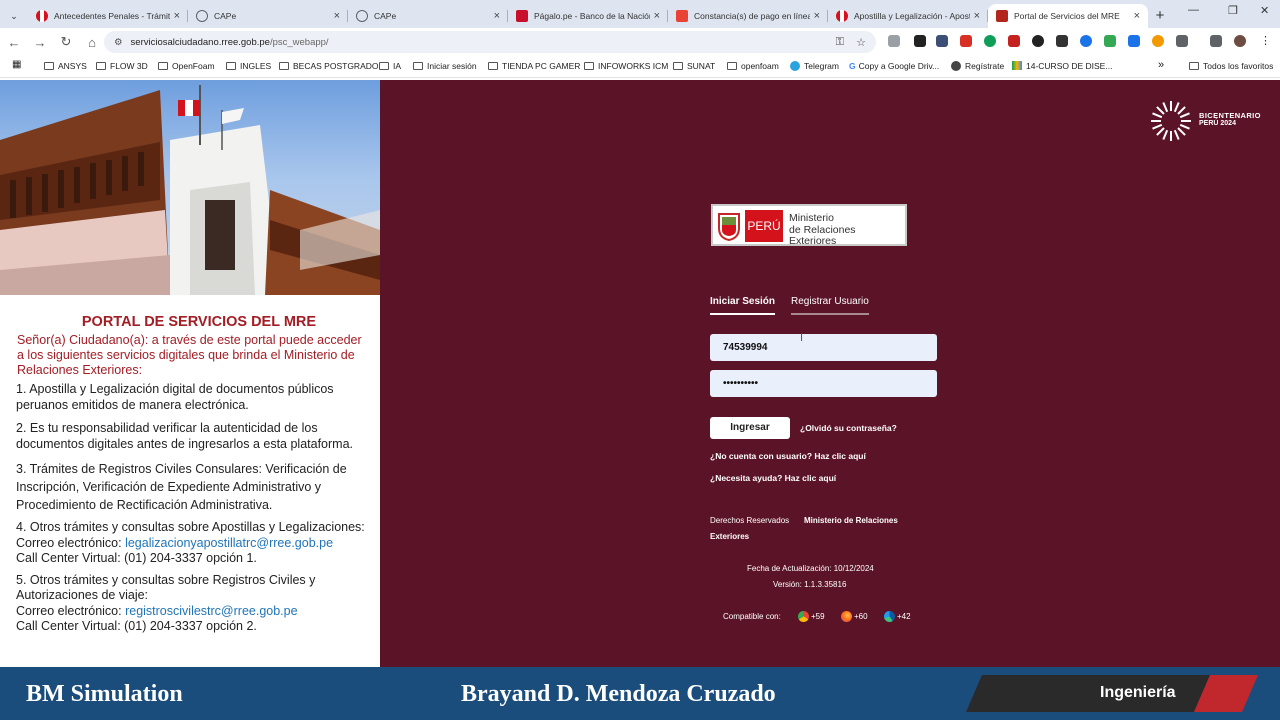 This screenshot has width=1280, height=720. What do you see at coordinates (1068, 16) in the screenshot?
I see `browser-tab-active: Portal de Servicios del MRE ×` at bounding box center [1068, 16].